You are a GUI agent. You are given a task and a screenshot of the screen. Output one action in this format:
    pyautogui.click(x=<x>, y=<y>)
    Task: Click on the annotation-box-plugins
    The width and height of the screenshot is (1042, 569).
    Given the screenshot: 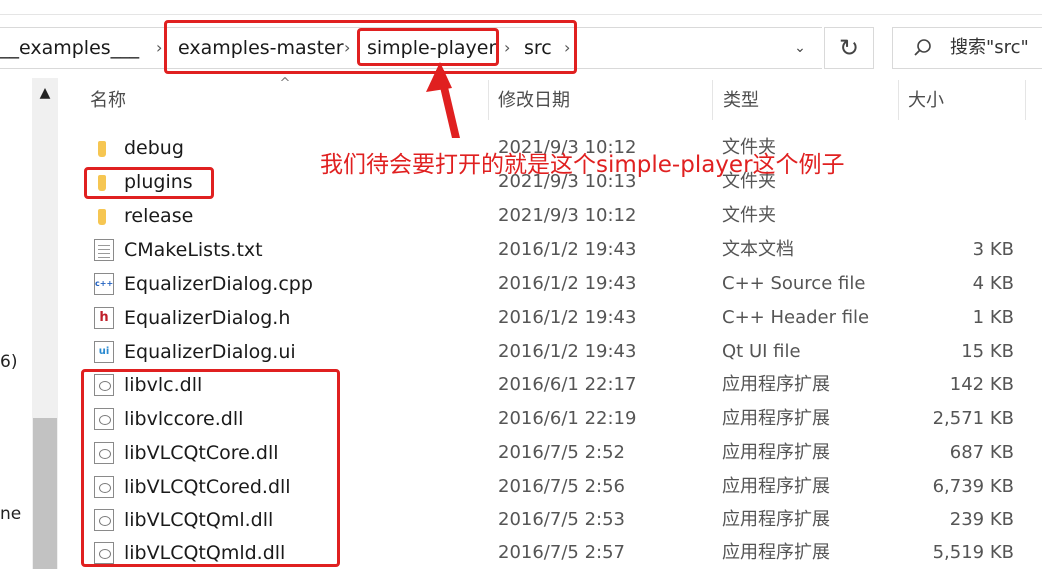 What is the action you would take?
    pyautogui.click(x=149, y=183)
    